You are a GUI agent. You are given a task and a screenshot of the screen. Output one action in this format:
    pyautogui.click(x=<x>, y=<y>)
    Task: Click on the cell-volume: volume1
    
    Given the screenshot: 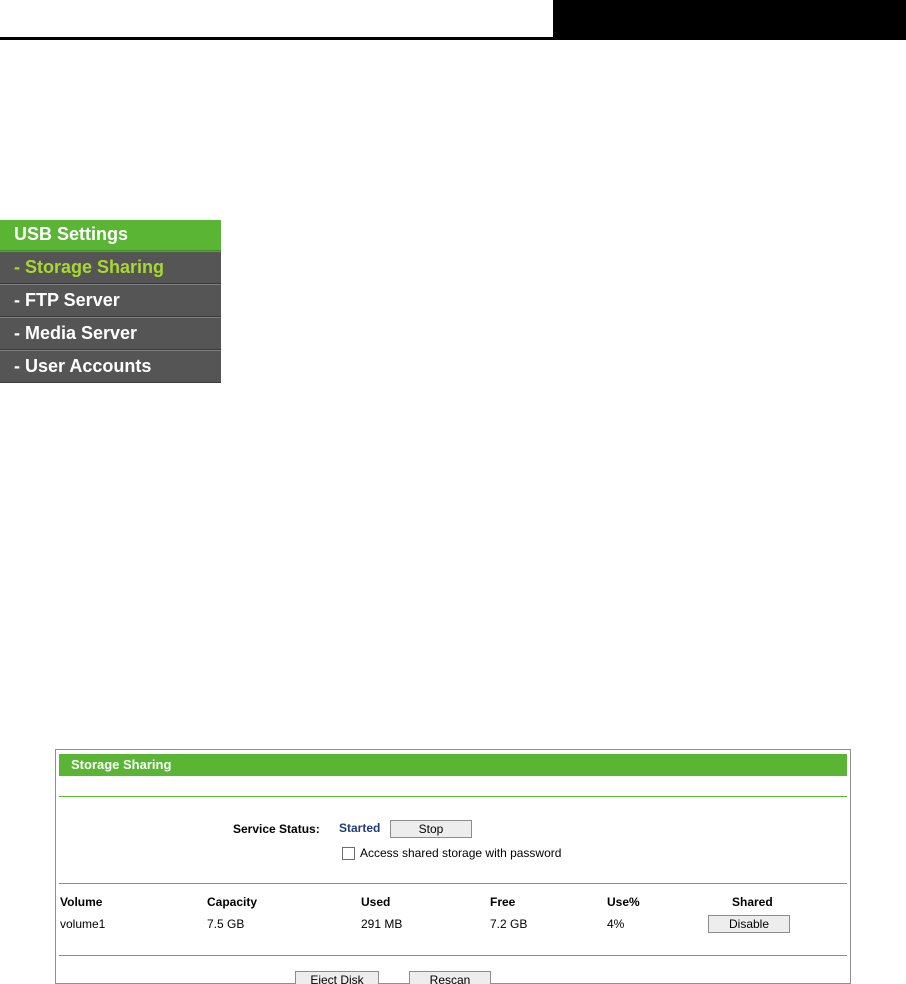 What is the action you would take?
    pyautogui.click(x=83, y=924)
    